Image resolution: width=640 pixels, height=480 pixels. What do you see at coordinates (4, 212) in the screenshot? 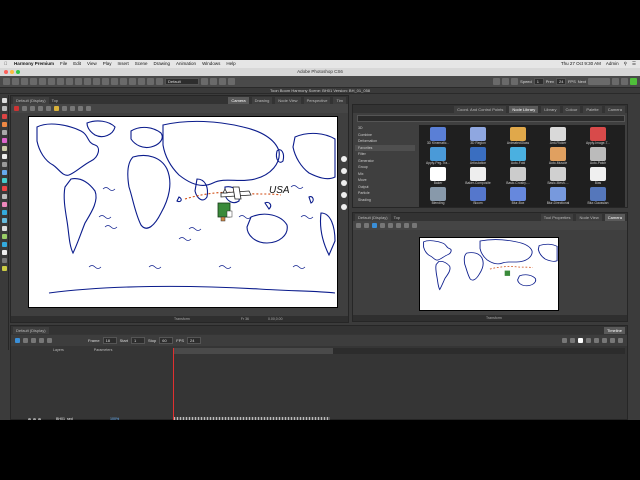
I see `rotate-tool-icon` at bounding box center [4, 212].